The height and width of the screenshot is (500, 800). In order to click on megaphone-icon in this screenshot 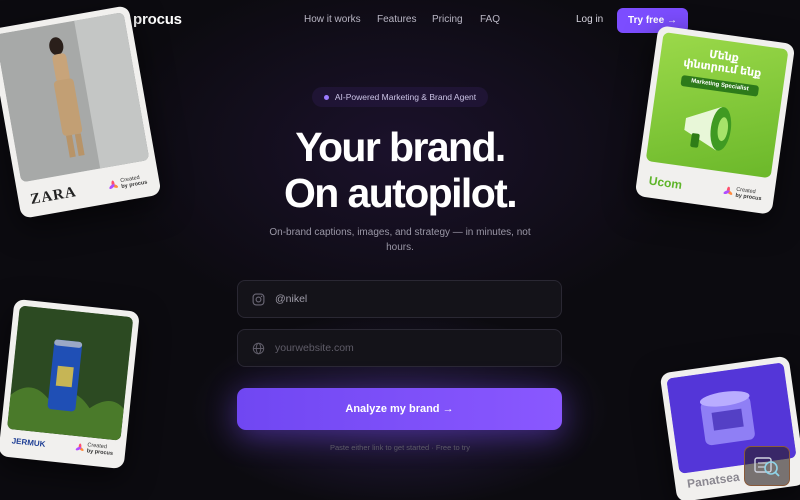, I will do `click(708, 128)`.